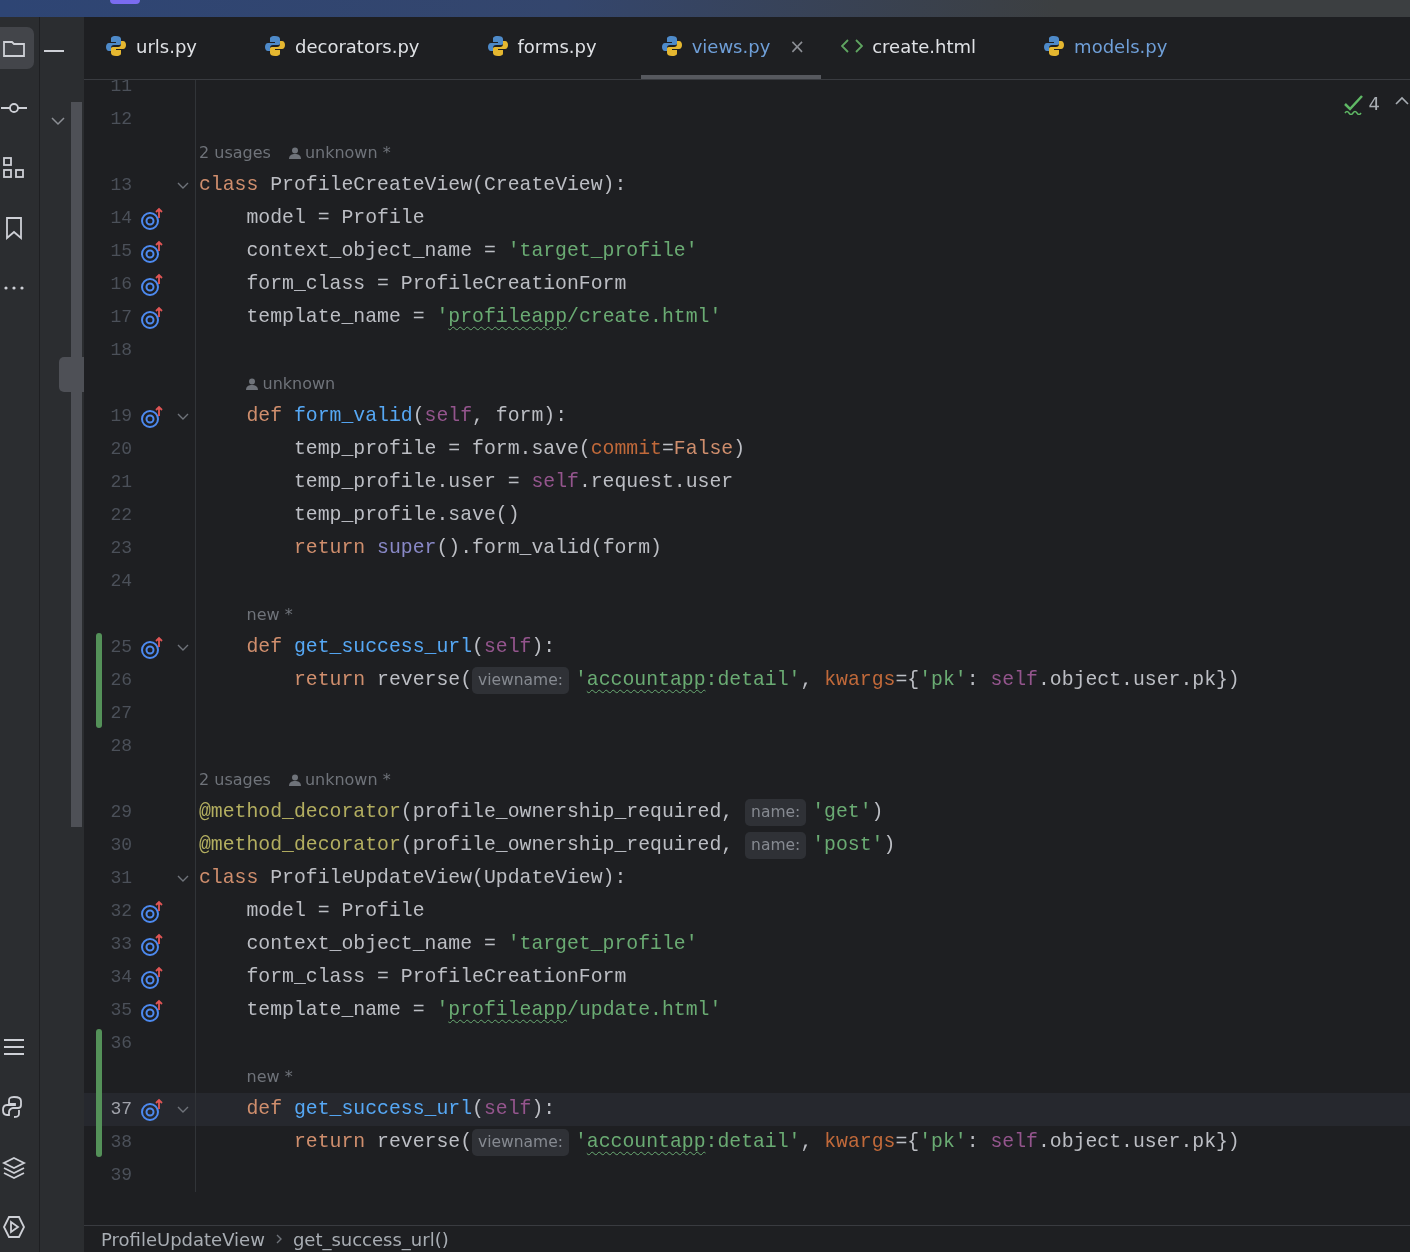 The width and height of the screenshot is (1410, 1252). Describe the element at coordinates (370, 1238) in the screenshot. I see `breadcrumb: get_success_url()` at that location.